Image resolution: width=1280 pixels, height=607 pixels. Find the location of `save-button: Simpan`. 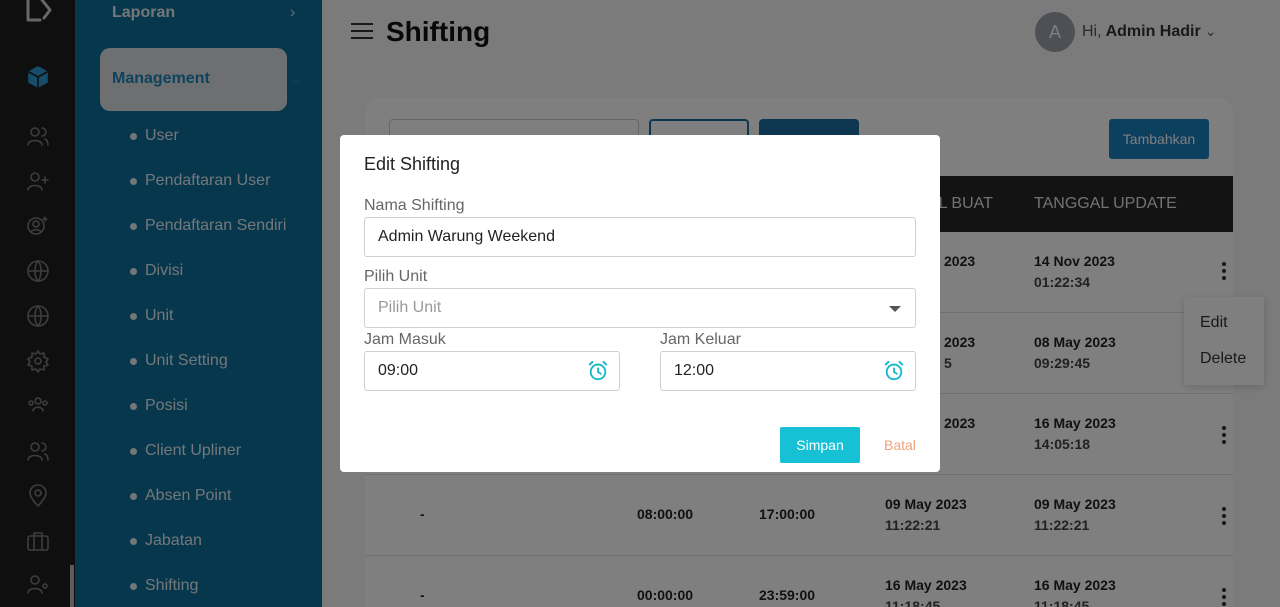

save-button: Simpan is located at coordinates (820, 445).